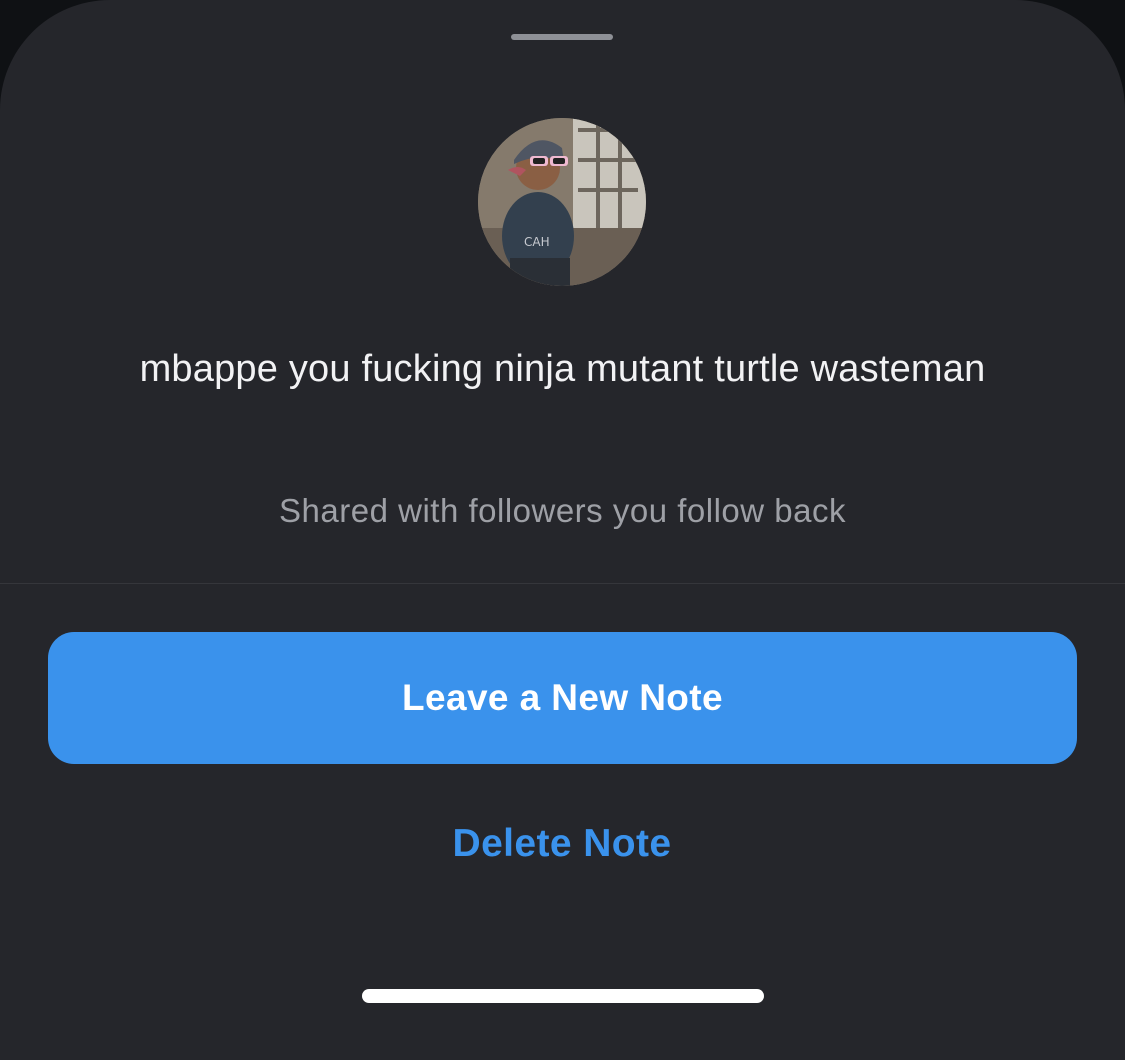  What do you see at coordinates (562, 37) in the screenshot?
I see `sheet-grabber-handle` at bounding box center [562, 37].